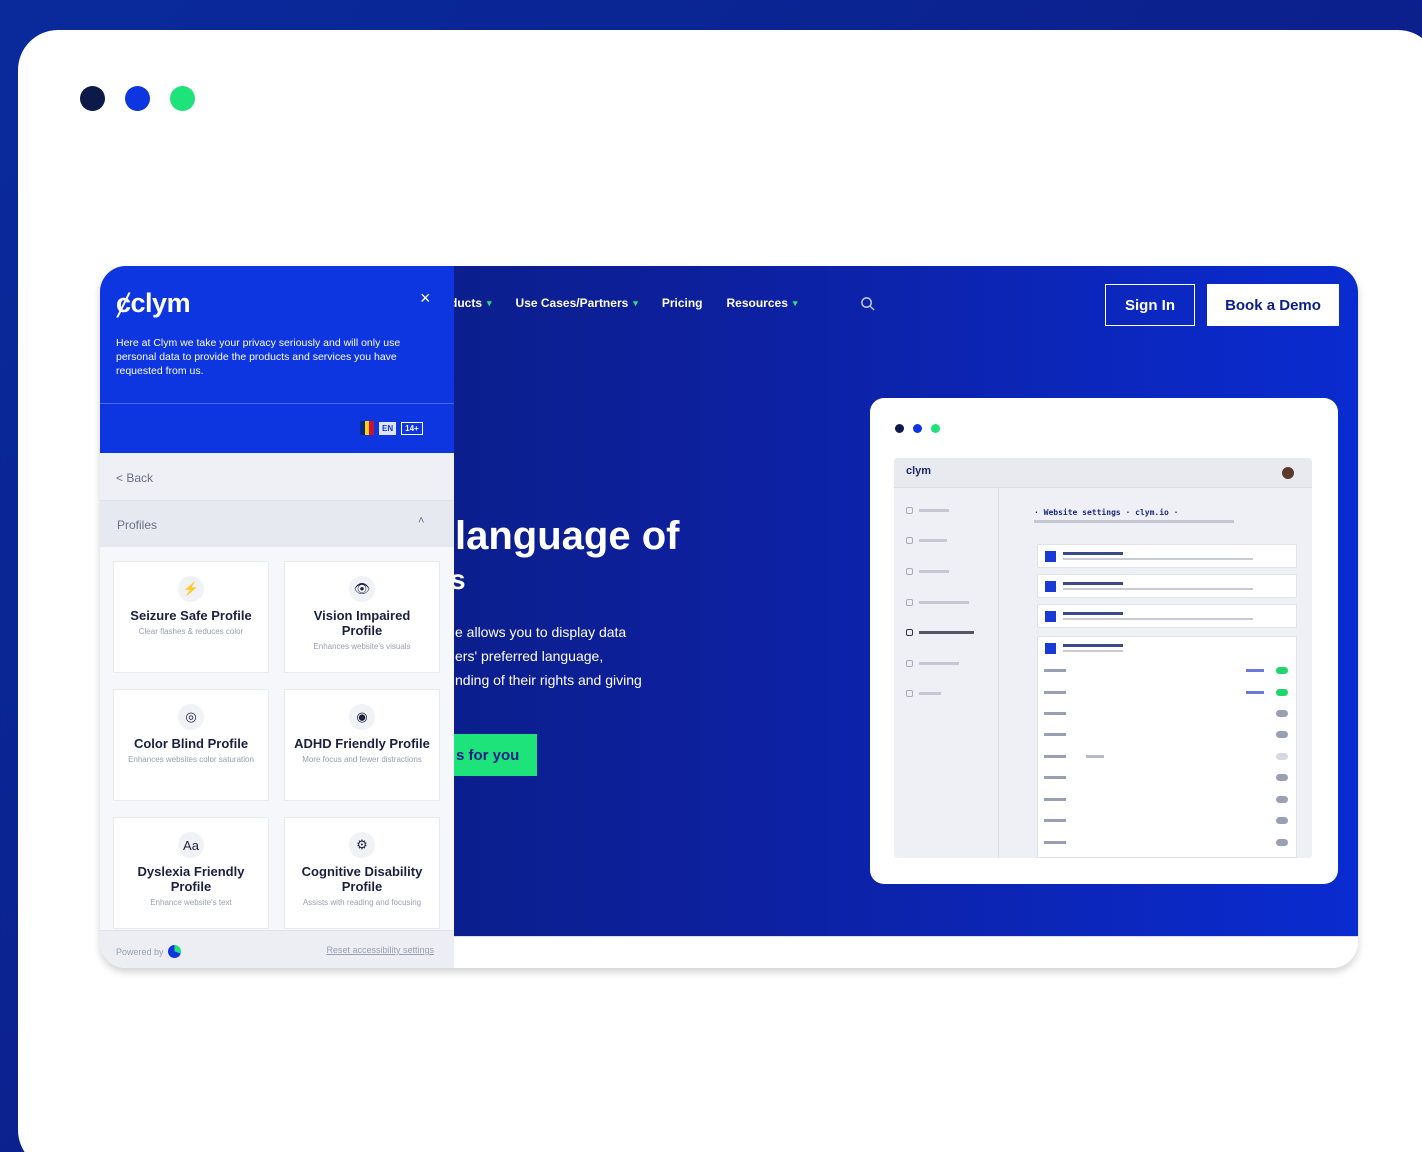 Image resolution: width=1422 pixels, height=1152 pixels. Describe the element at coordinates (762, 303) in the screenshot. I see `nav-item-resources: Resources ▾` at that location.